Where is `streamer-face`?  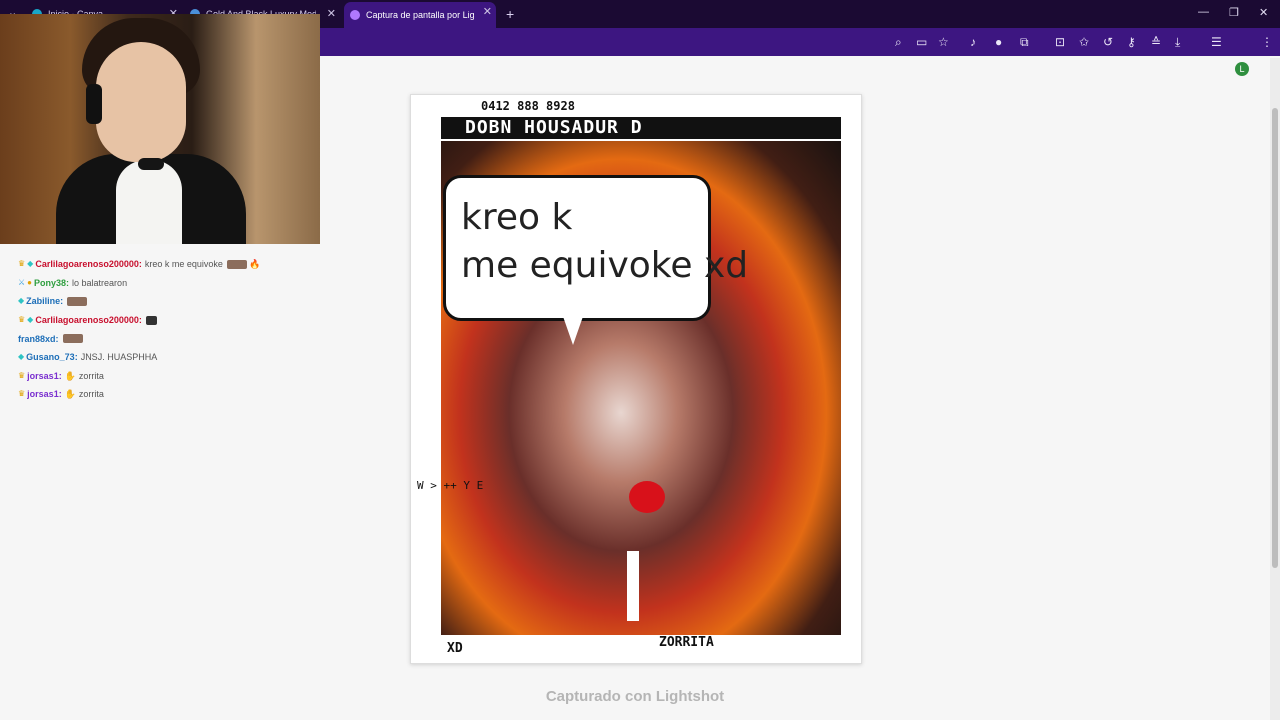 streamer-face is located at coordinates (141, 102).